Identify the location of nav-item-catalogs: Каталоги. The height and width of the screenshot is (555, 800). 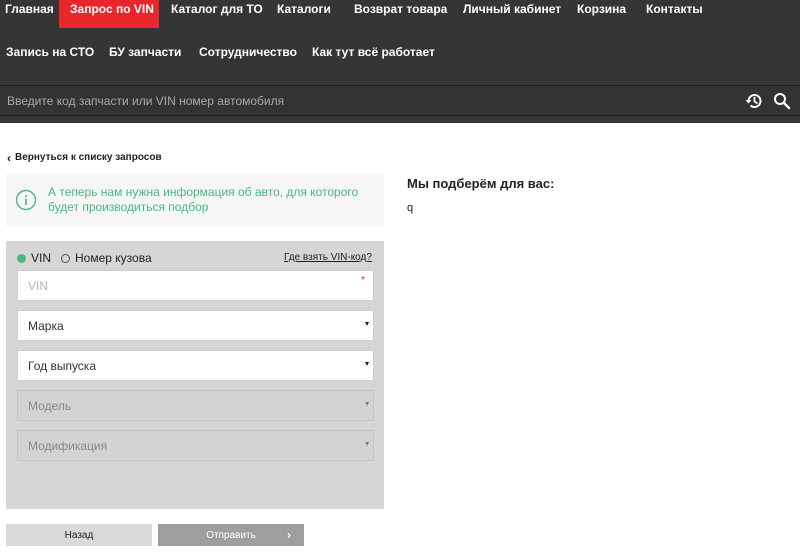
(305, 14).